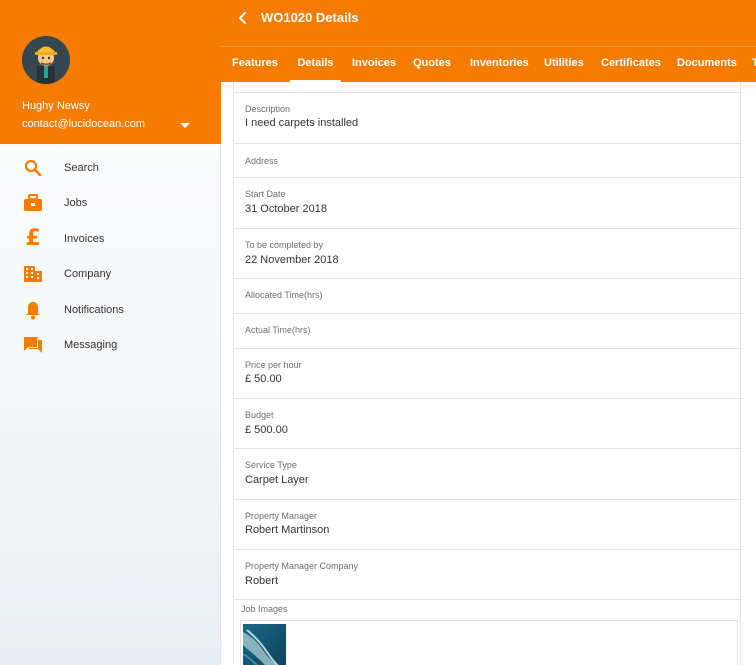 The width and height of the screenshot is (756, 665). I want to click on field-complete-by: To be completed by 22 November 2018, so click(488, 253).